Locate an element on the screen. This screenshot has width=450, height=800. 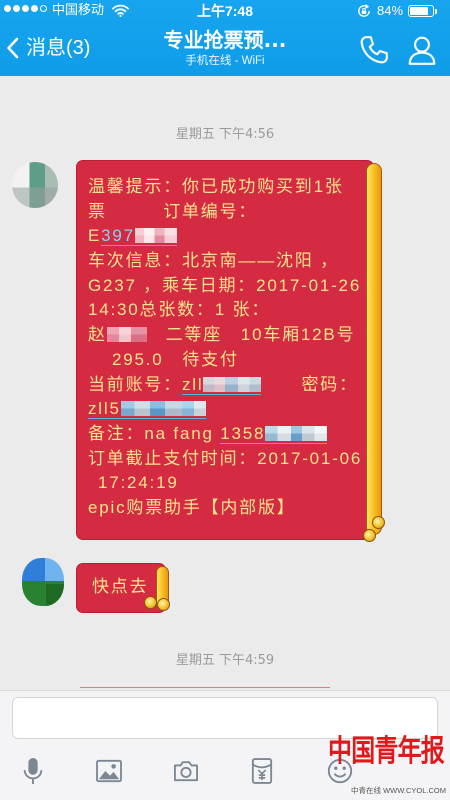
ticket-line: epic购票助手【内部版】 is located at coordinates (192, 507).